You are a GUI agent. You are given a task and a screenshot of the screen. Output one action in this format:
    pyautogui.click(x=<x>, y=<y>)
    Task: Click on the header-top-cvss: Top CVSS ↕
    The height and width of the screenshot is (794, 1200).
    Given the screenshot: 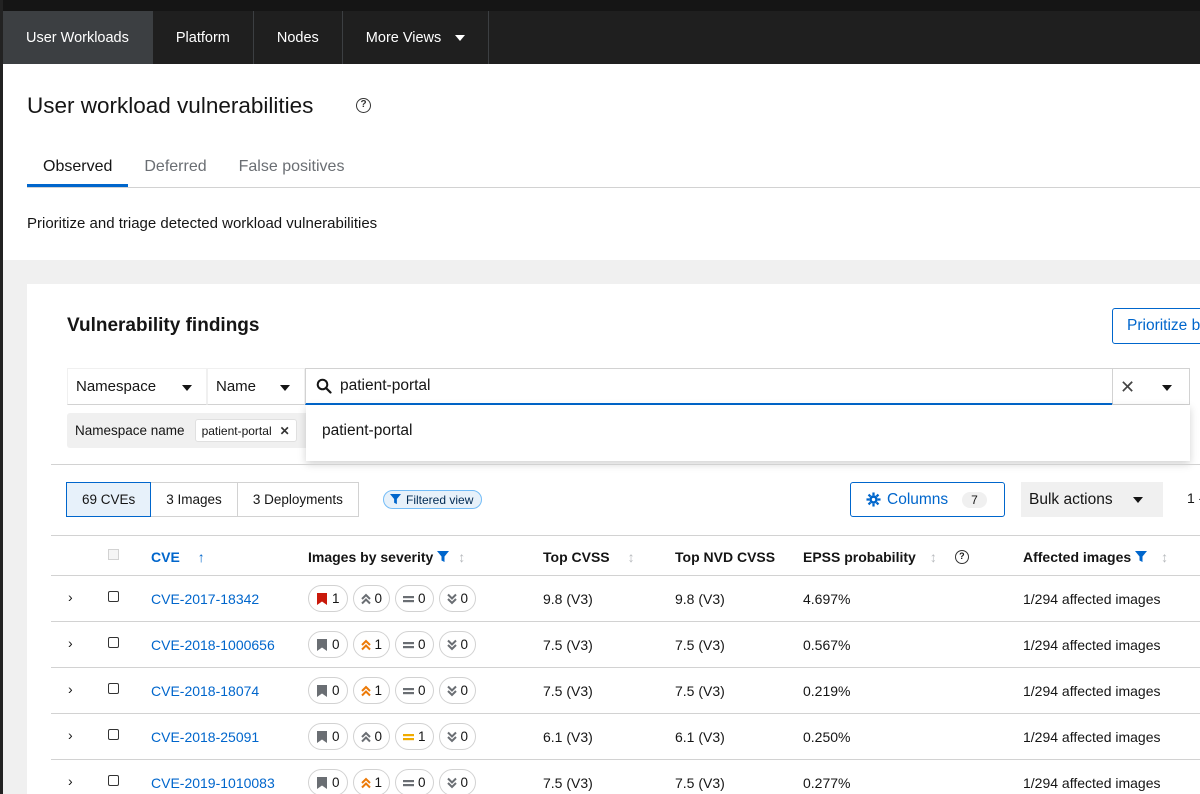 What is the action you would take?
    pyautogui.click(x=589, y=557)
    